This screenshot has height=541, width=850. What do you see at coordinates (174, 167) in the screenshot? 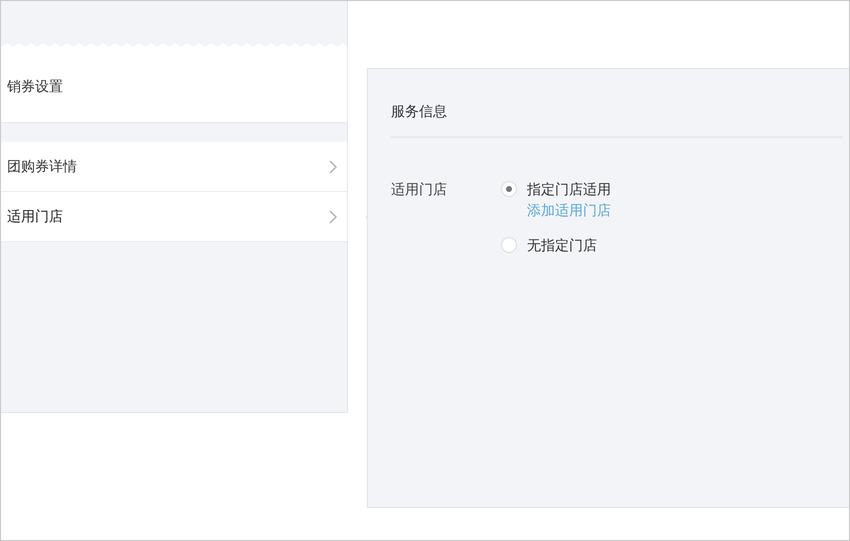
I see `menu-item: 团购券详情` at bounding box center [174, 167].